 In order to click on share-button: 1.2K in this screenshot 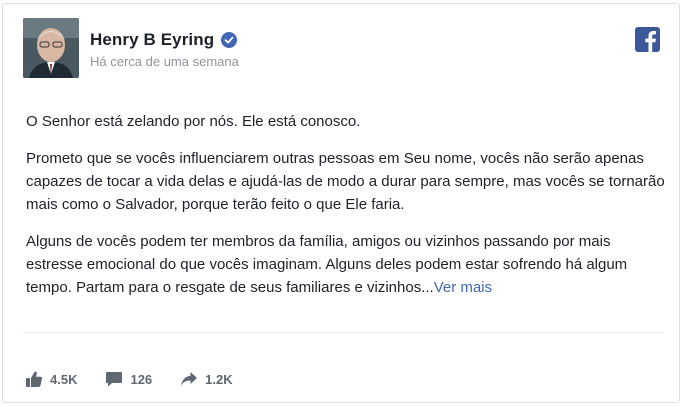, I will do `click(206, 379)`.